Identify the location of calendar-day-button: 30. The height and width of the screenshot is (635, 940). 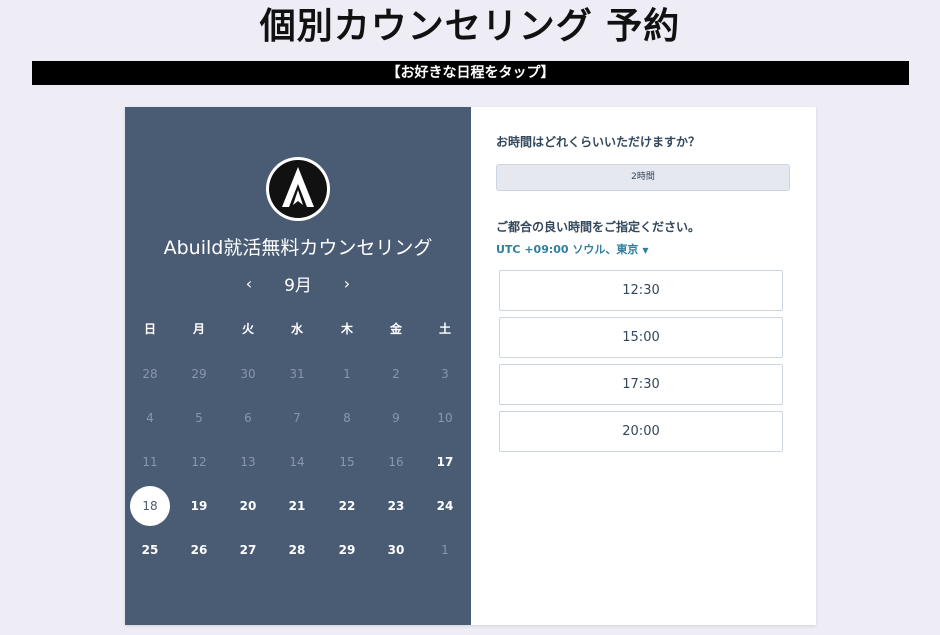
(396, 550).